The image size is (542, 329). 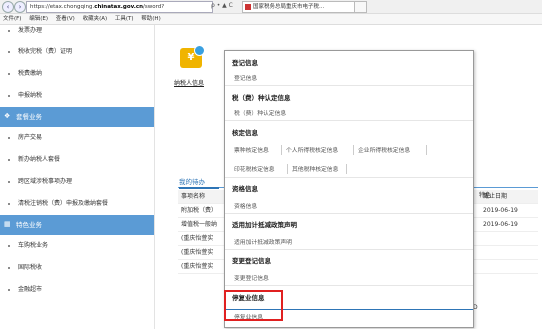 I want to click on currency-glyph: ¥, so click(x=191, y=57).